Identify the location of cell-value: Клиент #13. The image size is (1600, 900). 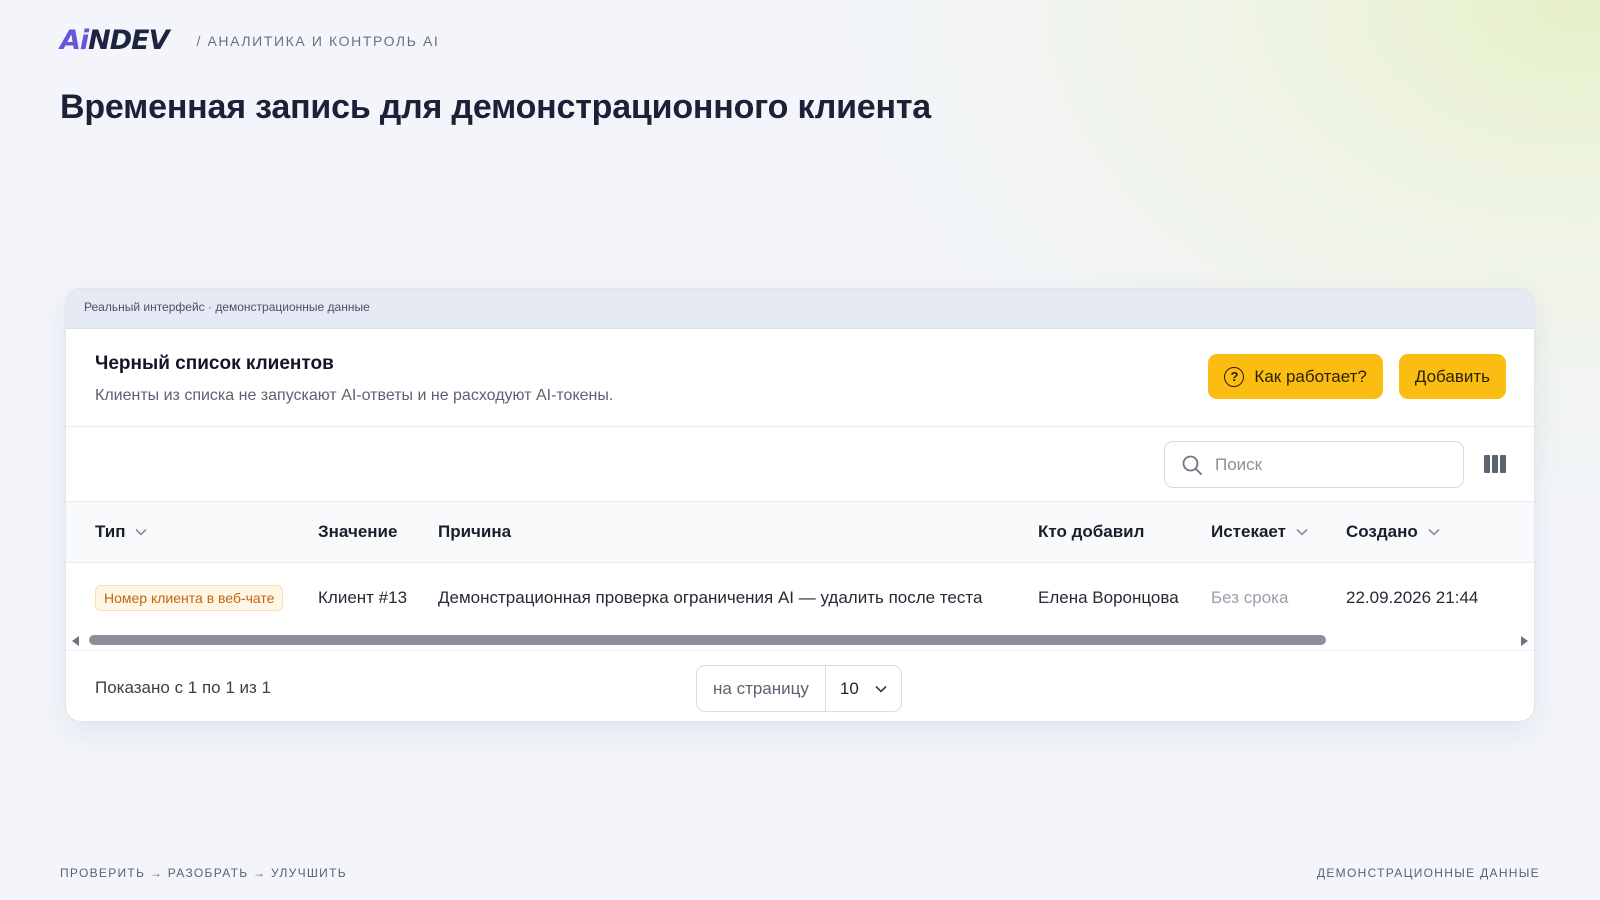
(363, 597).